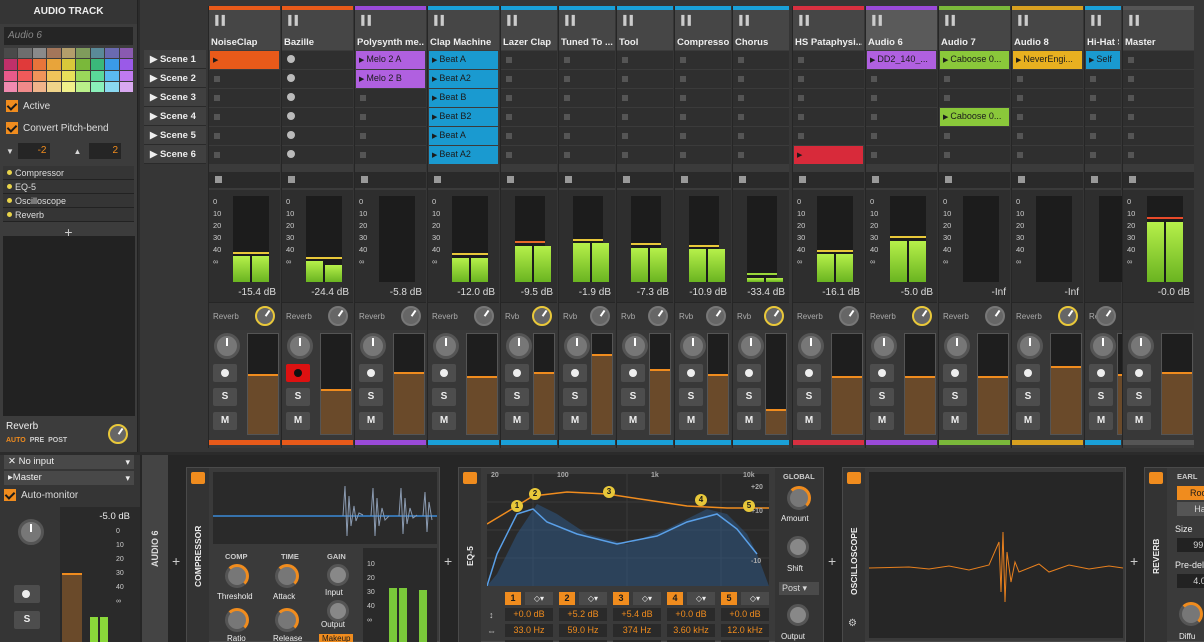  What do you see at coordinates (621, 598) in the screenshot?
I see `eq-band-number: 3` at bounding box center [621, 598].